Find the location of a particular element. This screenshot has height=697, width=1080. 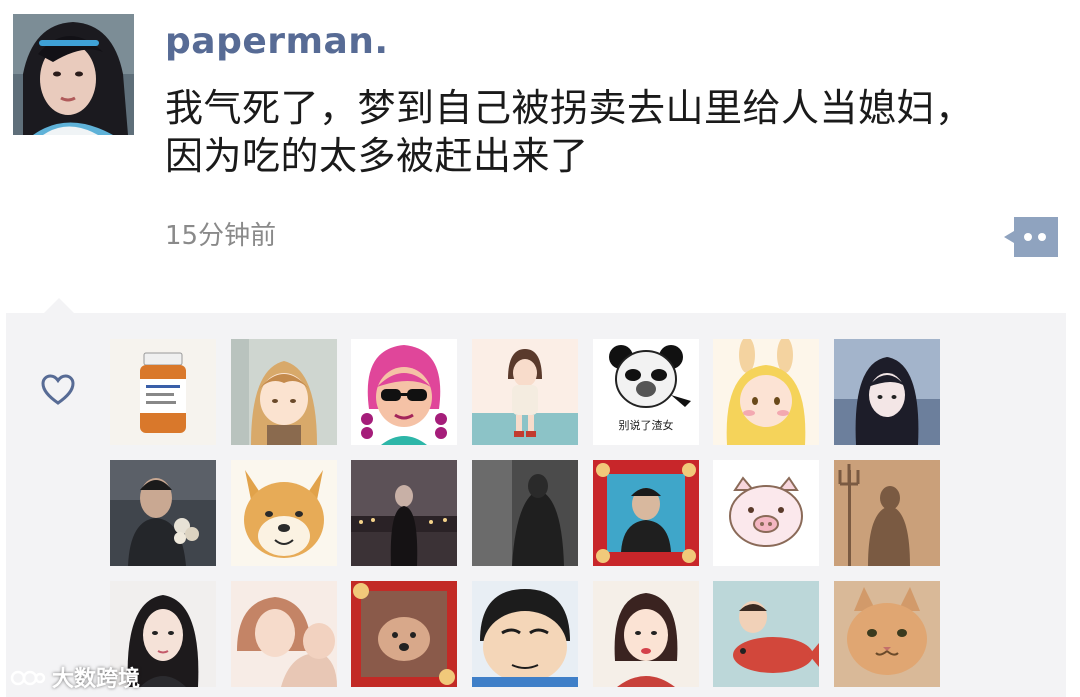

comment-dots-icon is located at coordinates (1031, 237).